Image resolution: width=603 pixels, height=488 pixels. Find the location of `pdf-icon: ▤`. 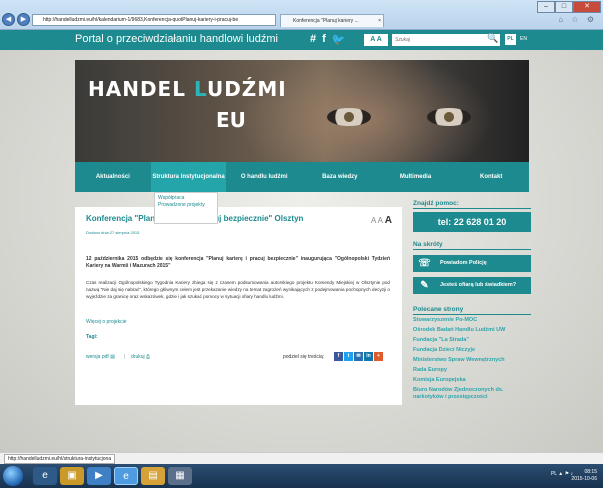

pdf-icon: ▤ is located at coordinates (112, 357).